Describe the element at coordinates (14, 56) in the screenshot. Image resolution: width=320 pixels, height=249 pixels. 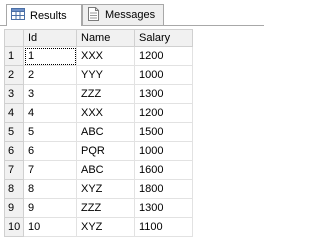
I see `row-number: 1` at that location.